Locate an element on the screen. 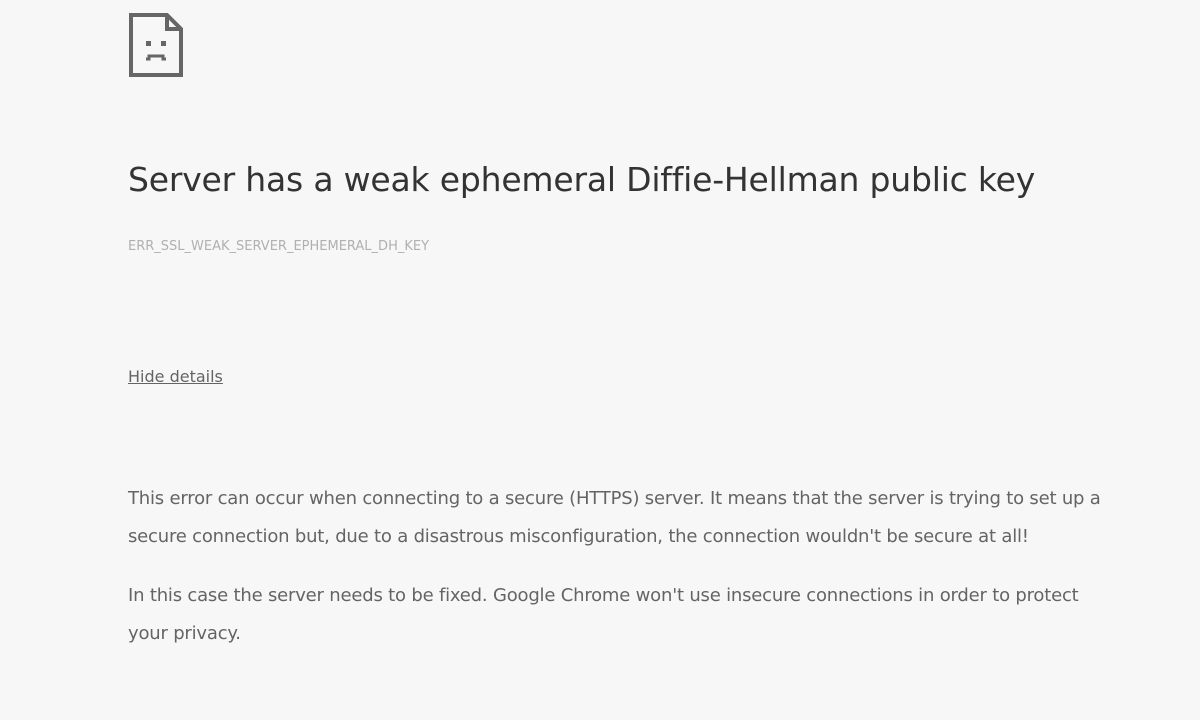 Image resolution: width=1200 pixels, height=720 pixels. hide-details-link: Hide details is located at coordinates (175, 377).